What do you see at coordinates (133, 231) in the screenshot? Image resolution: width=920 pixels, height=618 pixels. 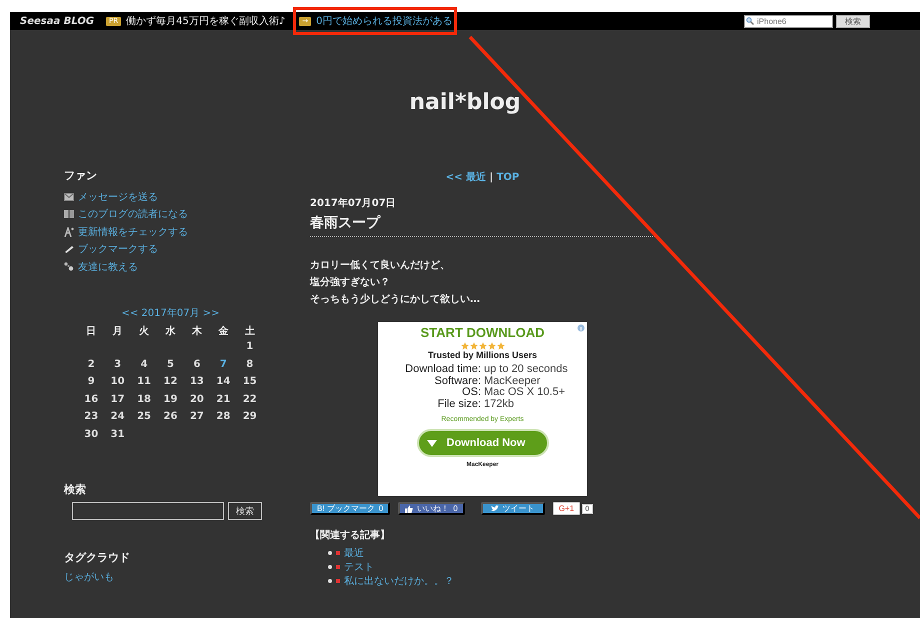 I see `sidebar-link: 更新情報をチェックする` at bounding box center [133, 231].